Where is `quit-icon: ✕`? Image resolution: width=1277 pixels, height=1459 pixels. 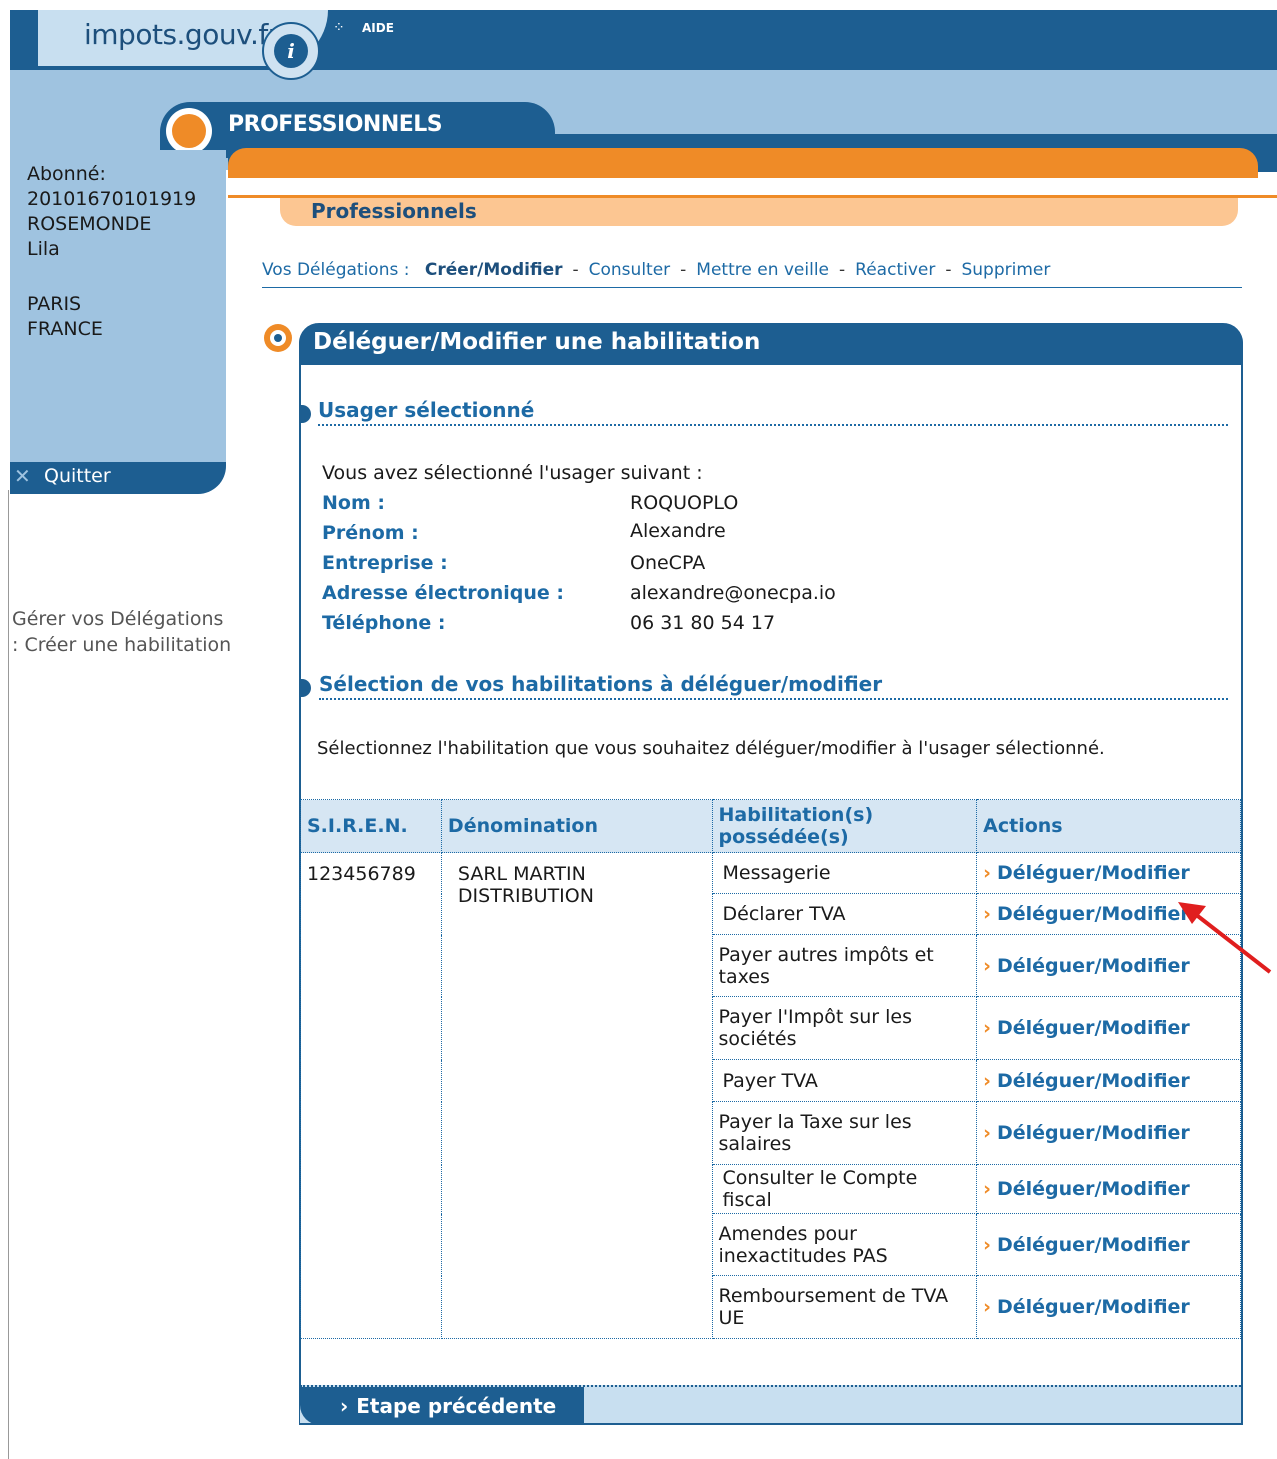 quit-icon: ✕ is located at coordinates (22, 476).